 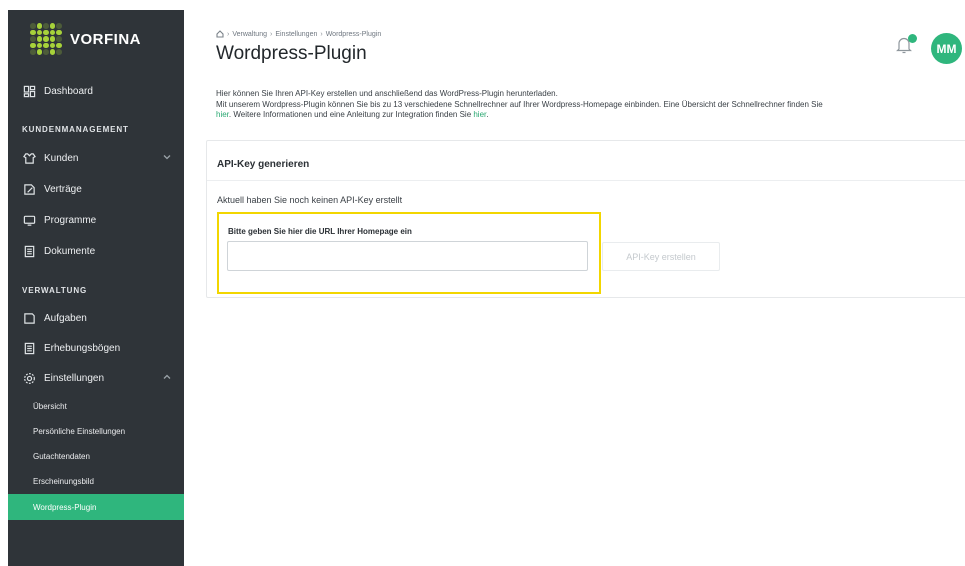 What do you see at coordinates (61, 158) in the screenshot?
I see `sidebar-item-label: Kunden` at bounding box center [61, 158].